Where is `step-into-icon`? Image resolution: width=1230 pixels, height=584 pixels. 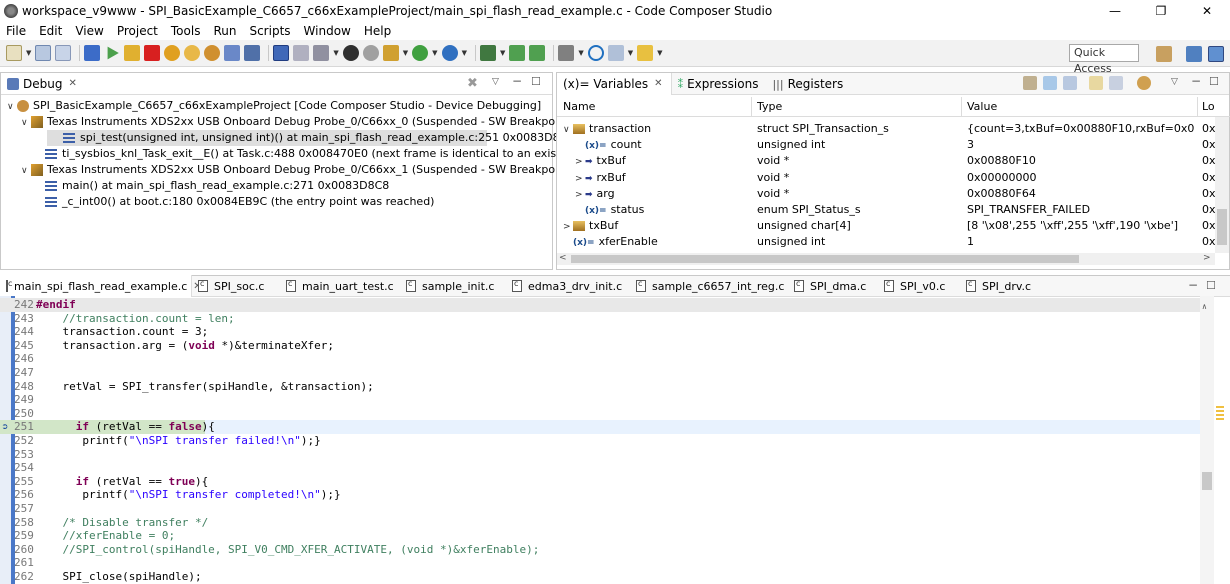 step-into-icon is located at coordinates (172, 53).